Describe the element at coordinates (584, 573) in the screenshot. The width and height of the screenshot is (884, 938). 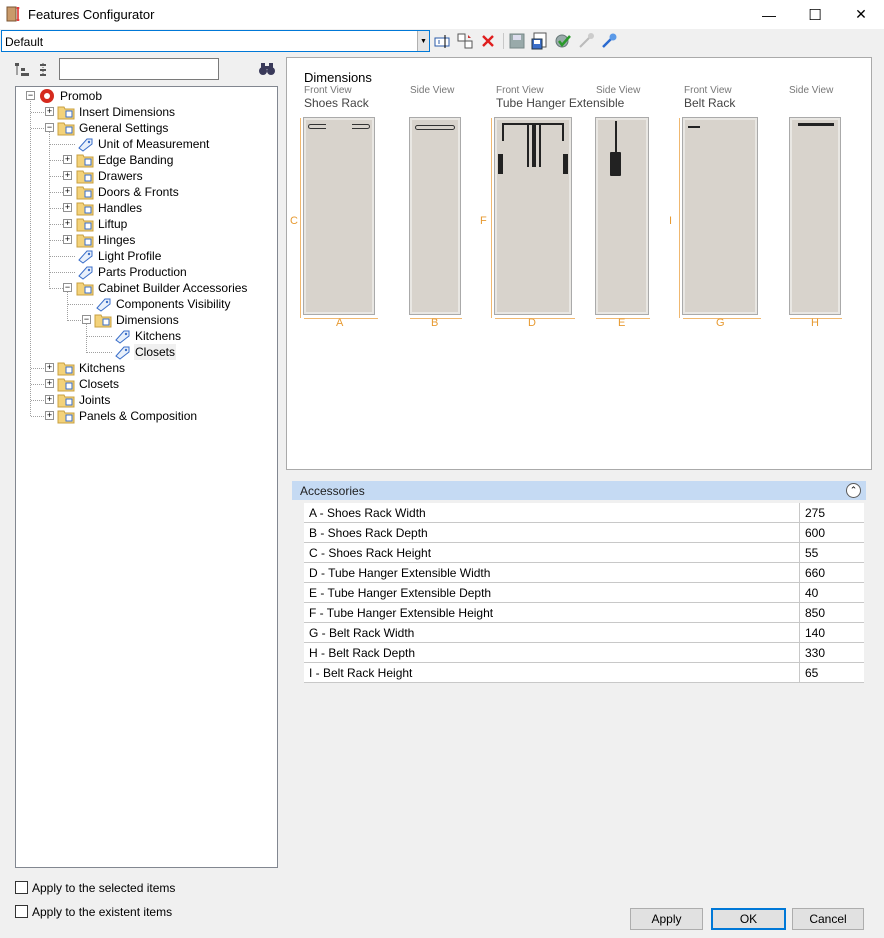
I see `property-row: D - Tube Hanger Extensible Width 660` at that location.